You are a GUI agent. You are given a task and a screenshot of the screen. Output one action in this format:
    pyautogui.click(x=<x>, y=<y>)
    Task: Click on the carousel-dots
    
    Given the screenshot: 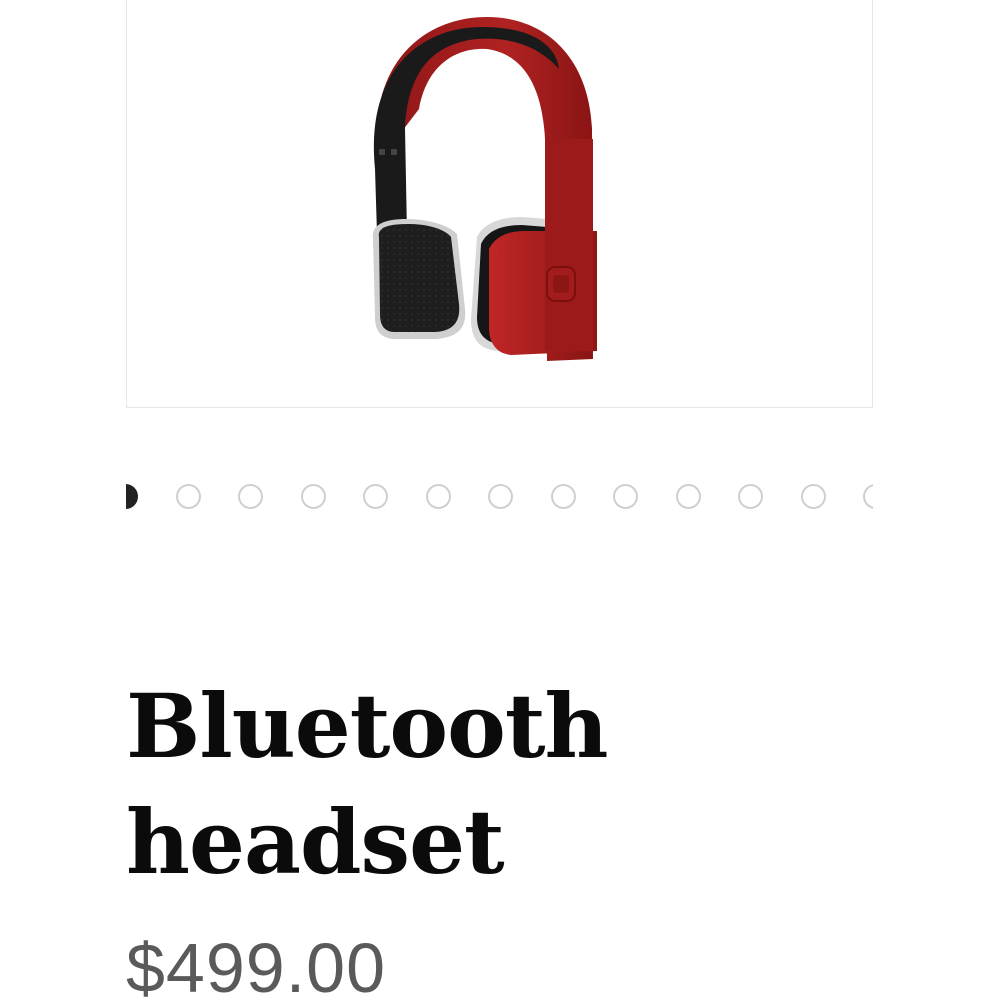 What is the action you would take?
    pyautogui.click(x=499, y=498)
    